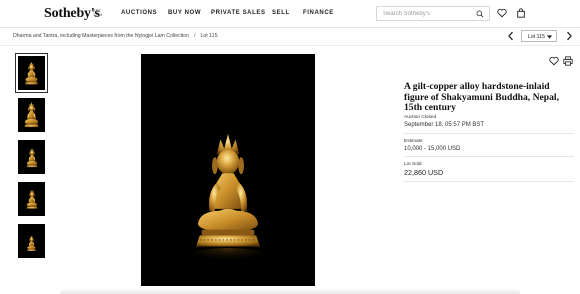 The width and height of the screenshot is (580, 294). I want to click on nav-auctions: AUCTIONS, so click(139, 13).